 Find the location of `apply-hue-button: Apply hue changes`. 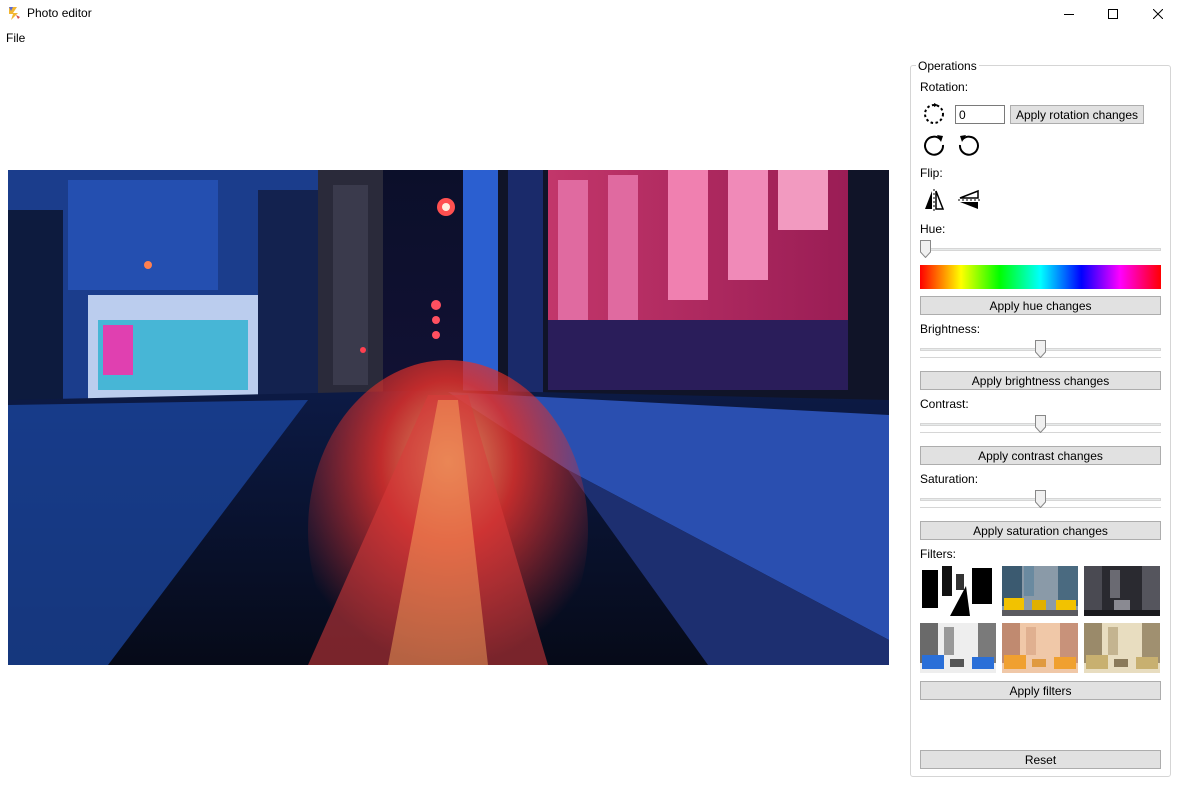

apply-hue-button: Apply hue changes is located at coordinates (1040, 305).